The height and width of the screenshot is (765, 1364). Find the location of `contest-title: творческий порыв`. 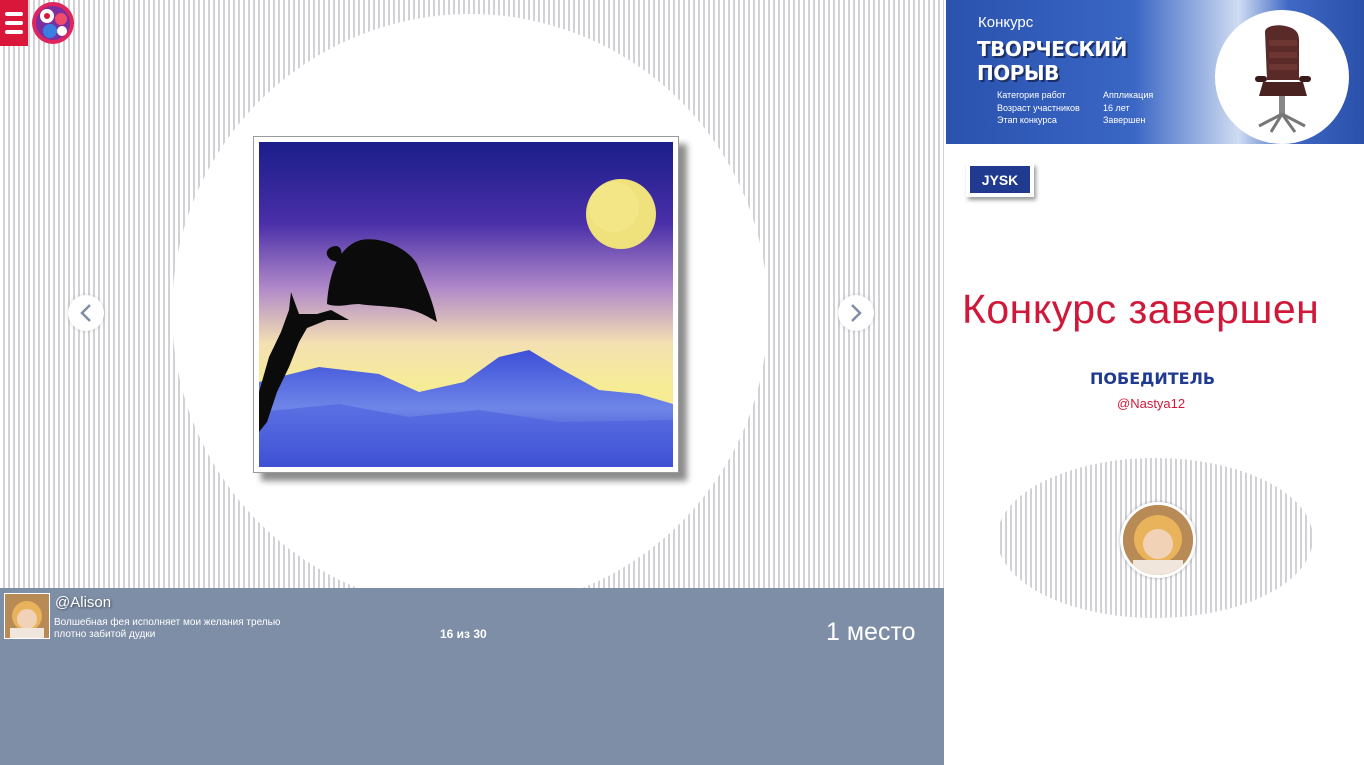

contest-title: творческий порыв is located at coordinates (1052, 61).